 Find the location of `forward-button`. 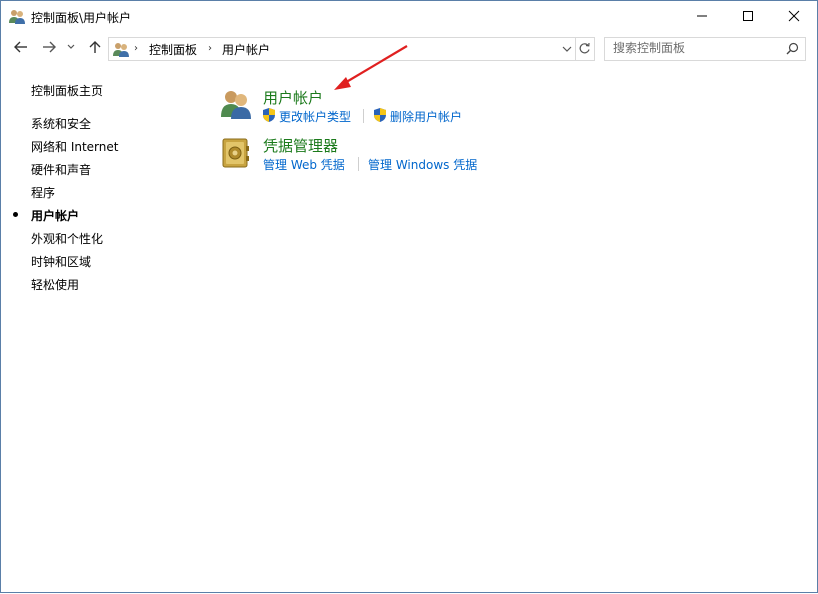

forward-button is located at coordinates (49, 48).